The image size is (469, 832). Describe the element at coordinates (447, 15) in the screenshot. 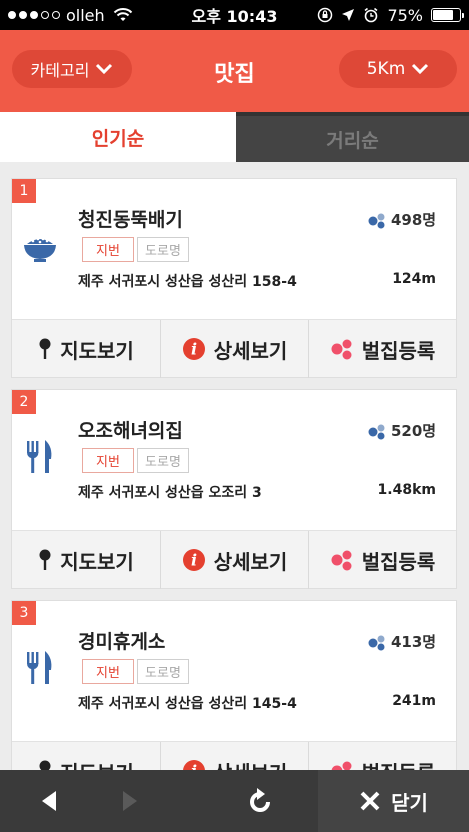

I see `battery-icon` at that location.